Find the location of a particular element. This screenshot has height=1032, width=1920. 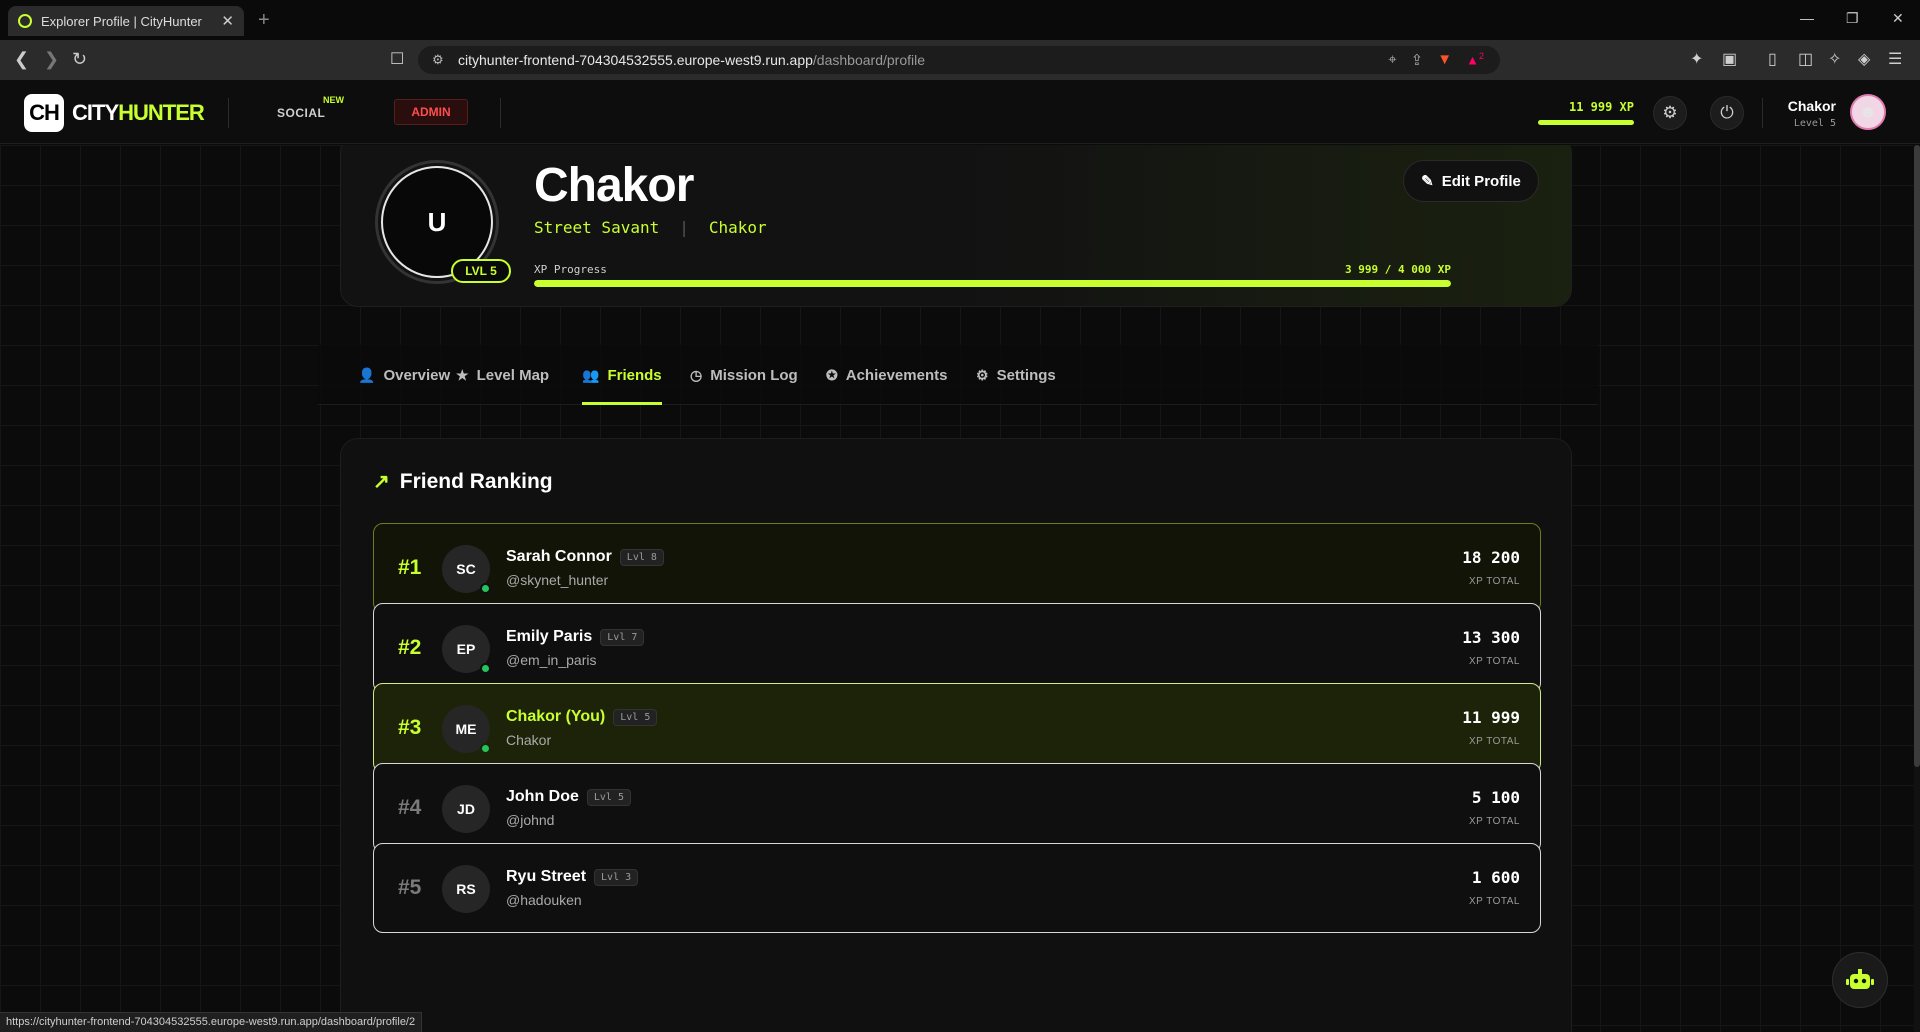

back-icon: ❮ is located at coordinates (21, 59).